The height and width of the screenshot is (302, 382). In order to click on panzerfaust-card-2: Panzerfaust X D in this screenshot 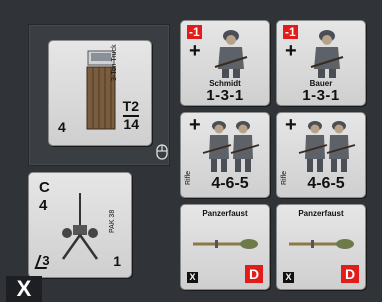, I will do `click(321, 247)`.